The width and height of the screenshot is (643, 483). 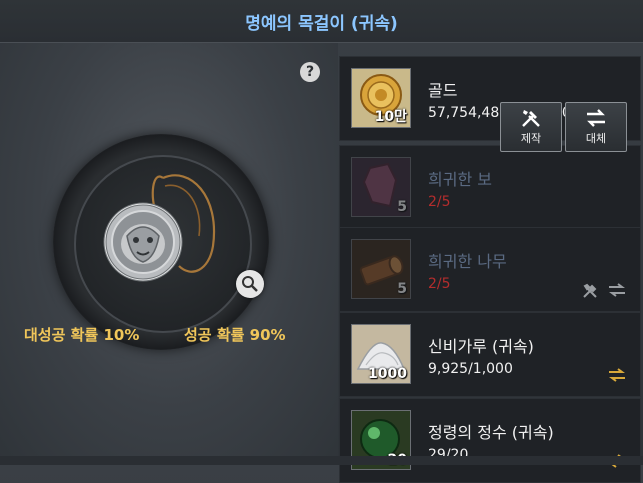 What do you see at coordinates (235, 335) in the screenshot?
I see `success-rate: 성공 확률 90%` at bounding box center [235, 335].